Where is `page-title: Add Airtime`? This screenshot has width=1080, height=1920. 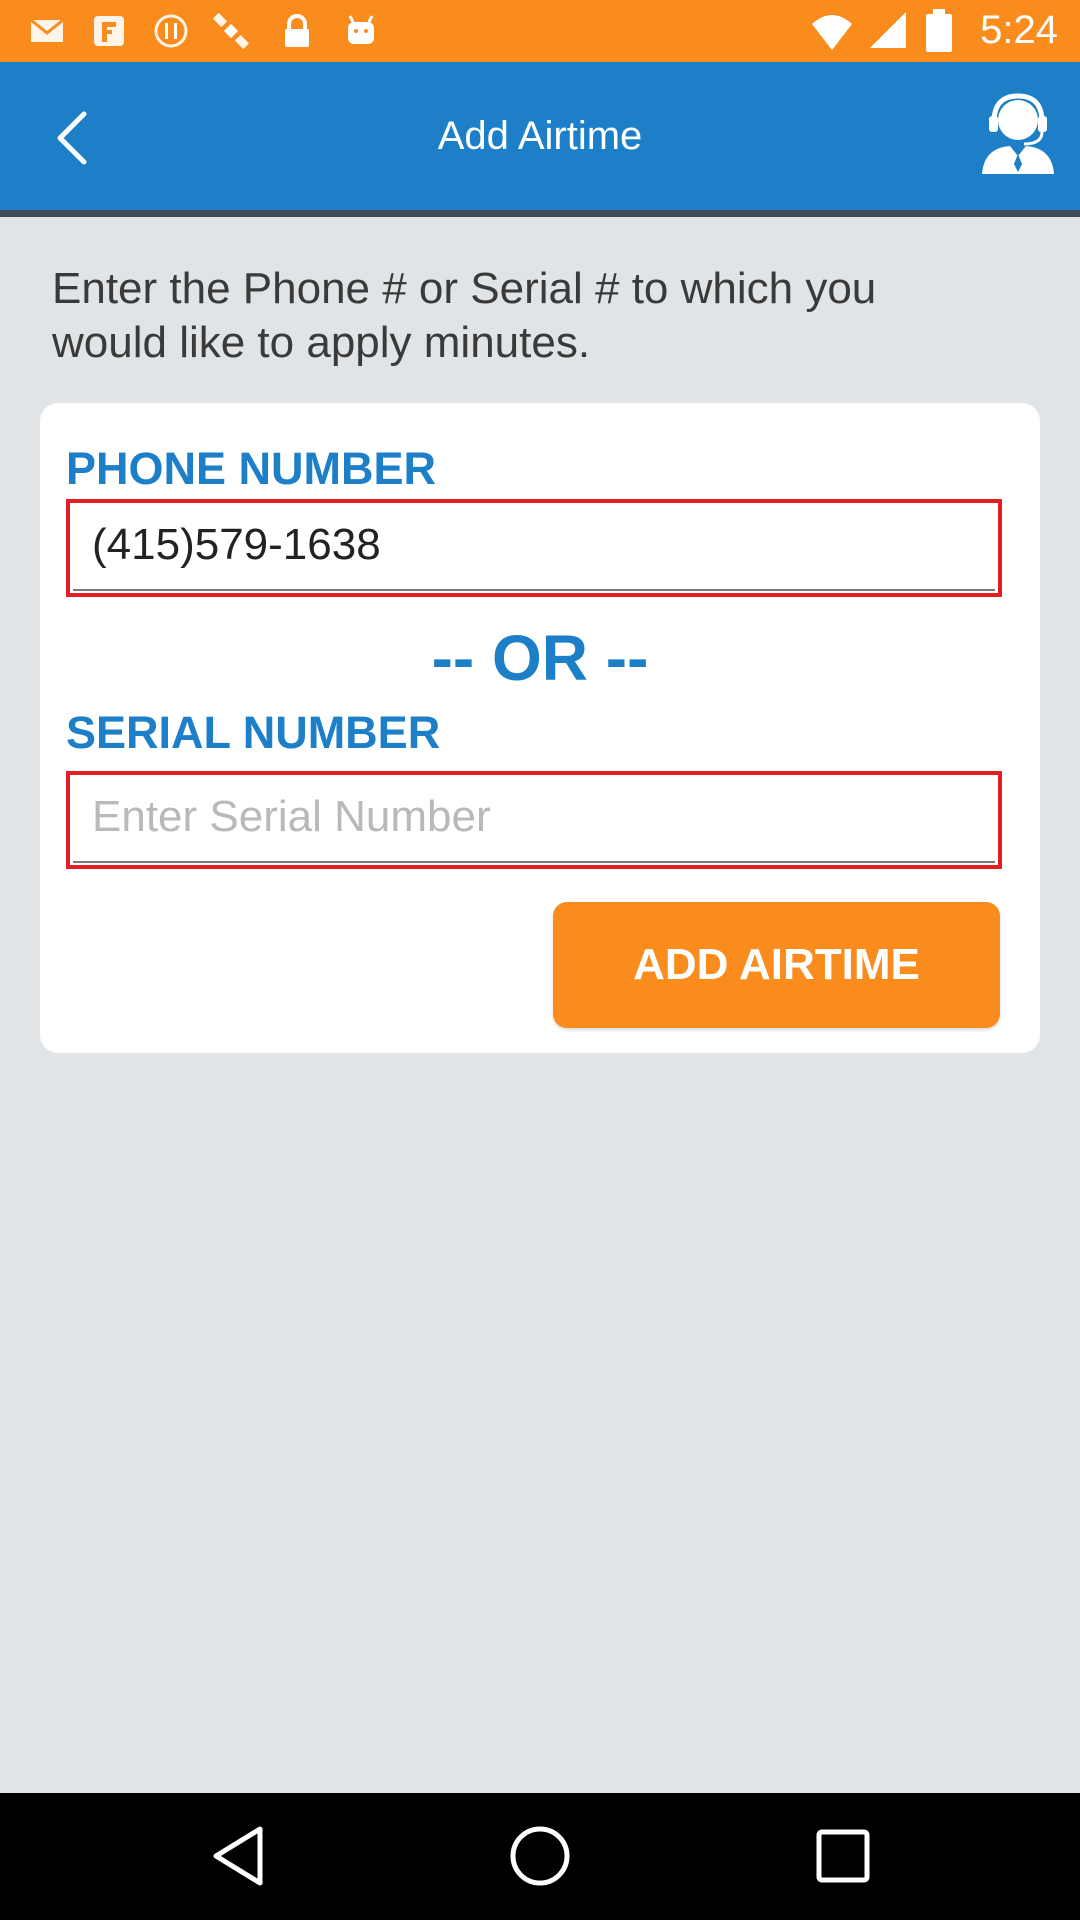
page-title: Add Airtime is located at coordinates (540, 136).